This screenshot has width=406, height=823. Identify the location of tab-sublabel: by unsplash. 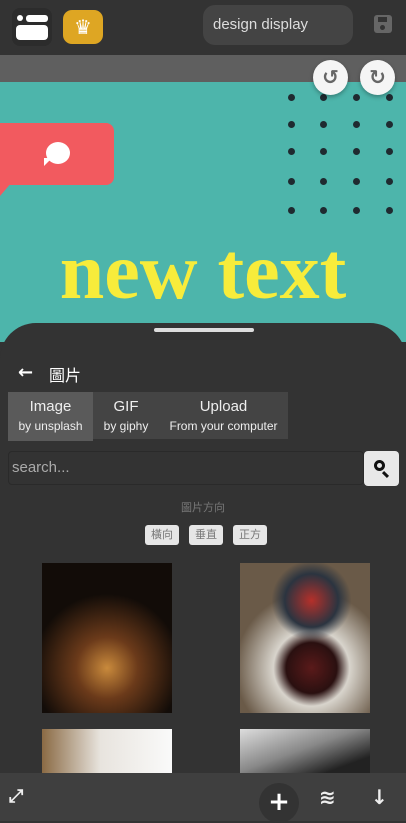
(50, 426).